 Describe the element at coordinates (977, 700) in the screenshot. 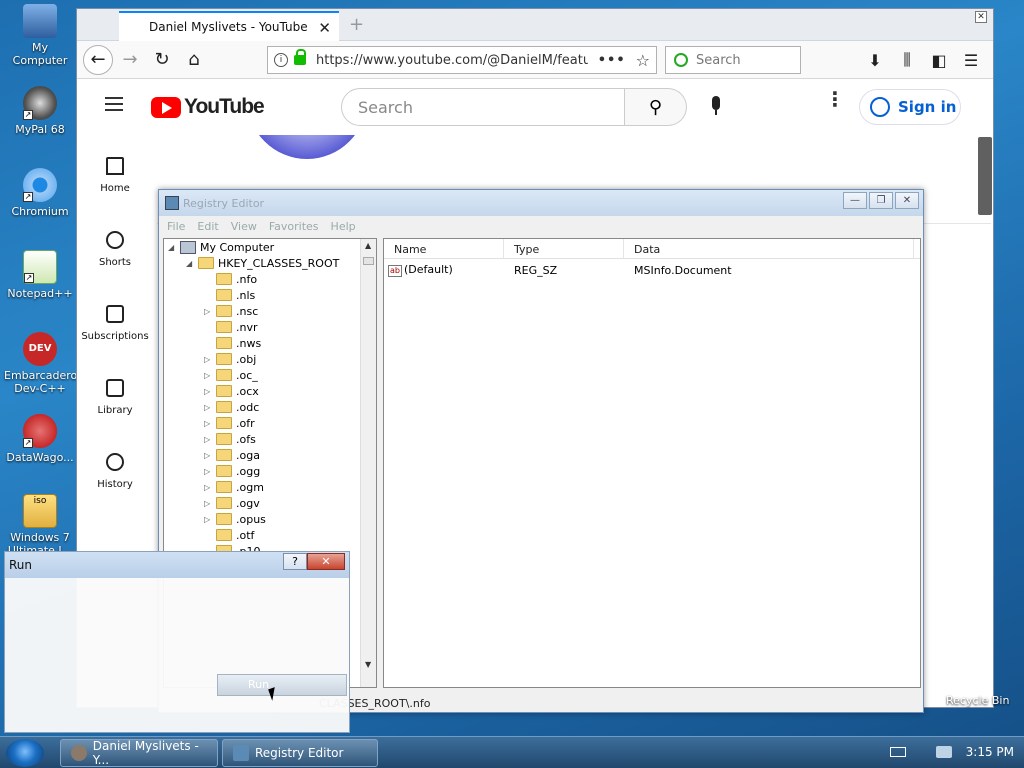

I see `recycle-bin-label: Recycle Bin` at that location.